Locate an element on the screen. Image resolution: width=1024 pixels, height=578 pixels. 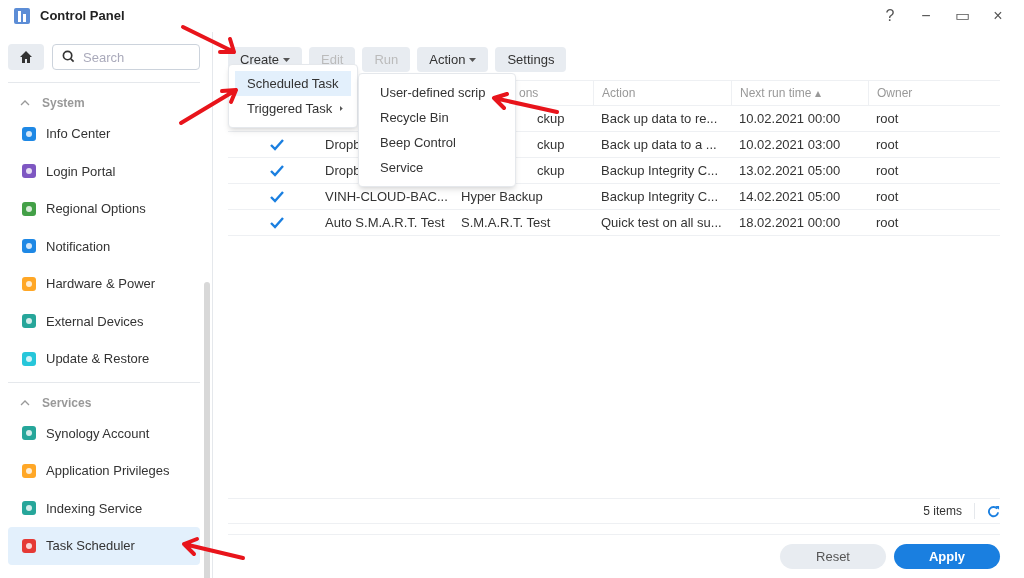
sidebar-item: Notification is located at coordinates (104, 246).